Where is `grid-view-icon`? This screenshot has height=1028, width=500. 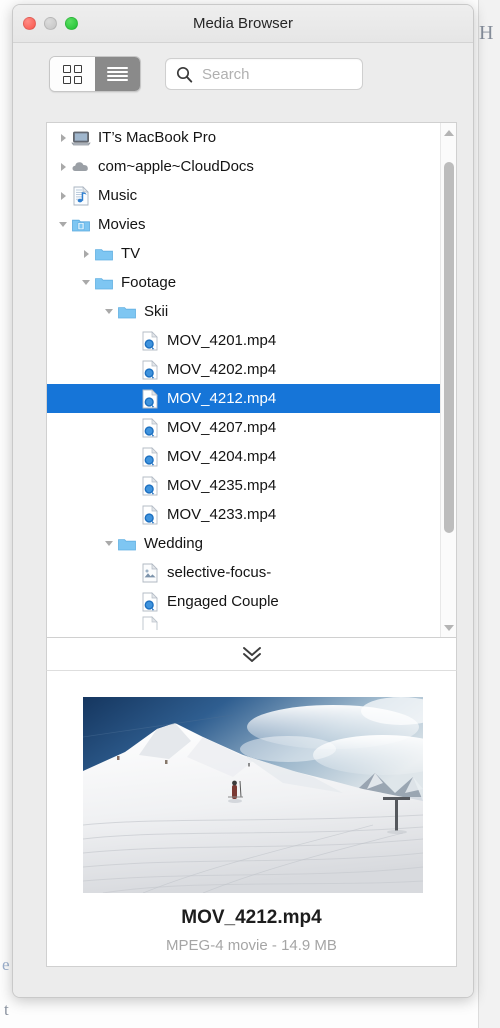 grid-view-icon is located at coordinates (72, 74).